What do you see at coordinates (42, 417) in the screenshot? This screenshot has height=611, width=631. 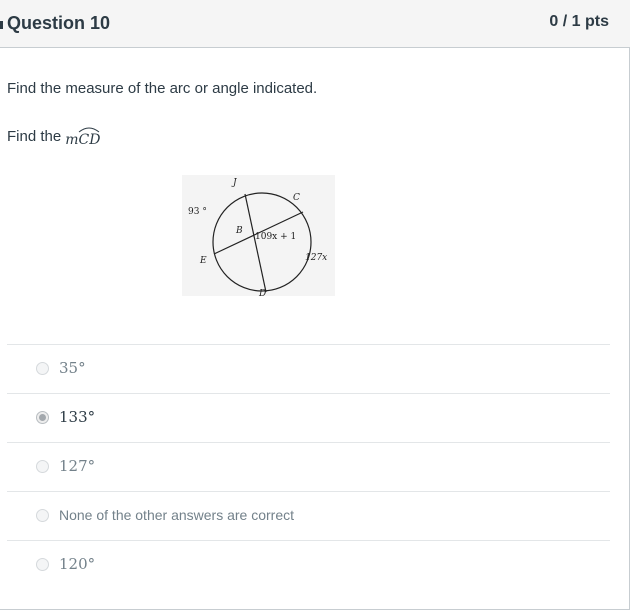 I see `radio-button-selected` at bounding box center [42, 417].